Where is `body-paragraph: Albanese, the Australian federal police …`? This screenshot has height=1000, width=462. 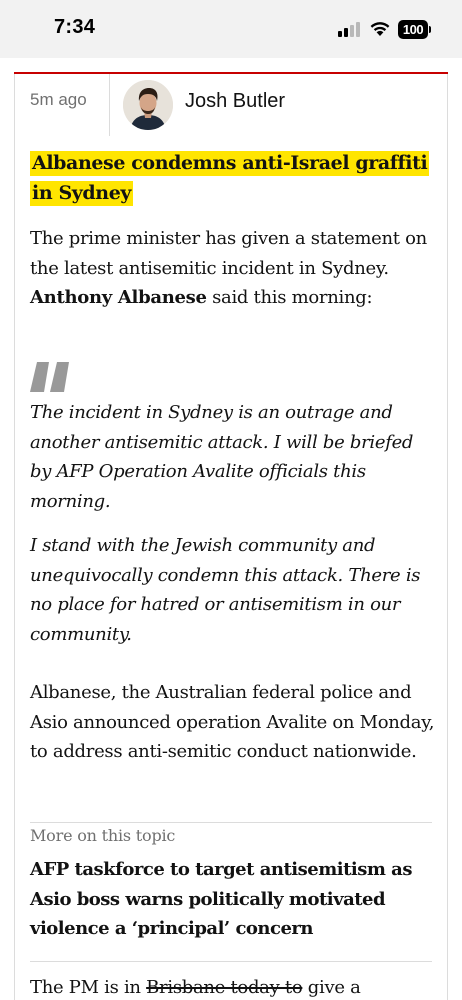 body-paragraph: Albanese, the Australian federal police … is located at coordinates (232, 722).